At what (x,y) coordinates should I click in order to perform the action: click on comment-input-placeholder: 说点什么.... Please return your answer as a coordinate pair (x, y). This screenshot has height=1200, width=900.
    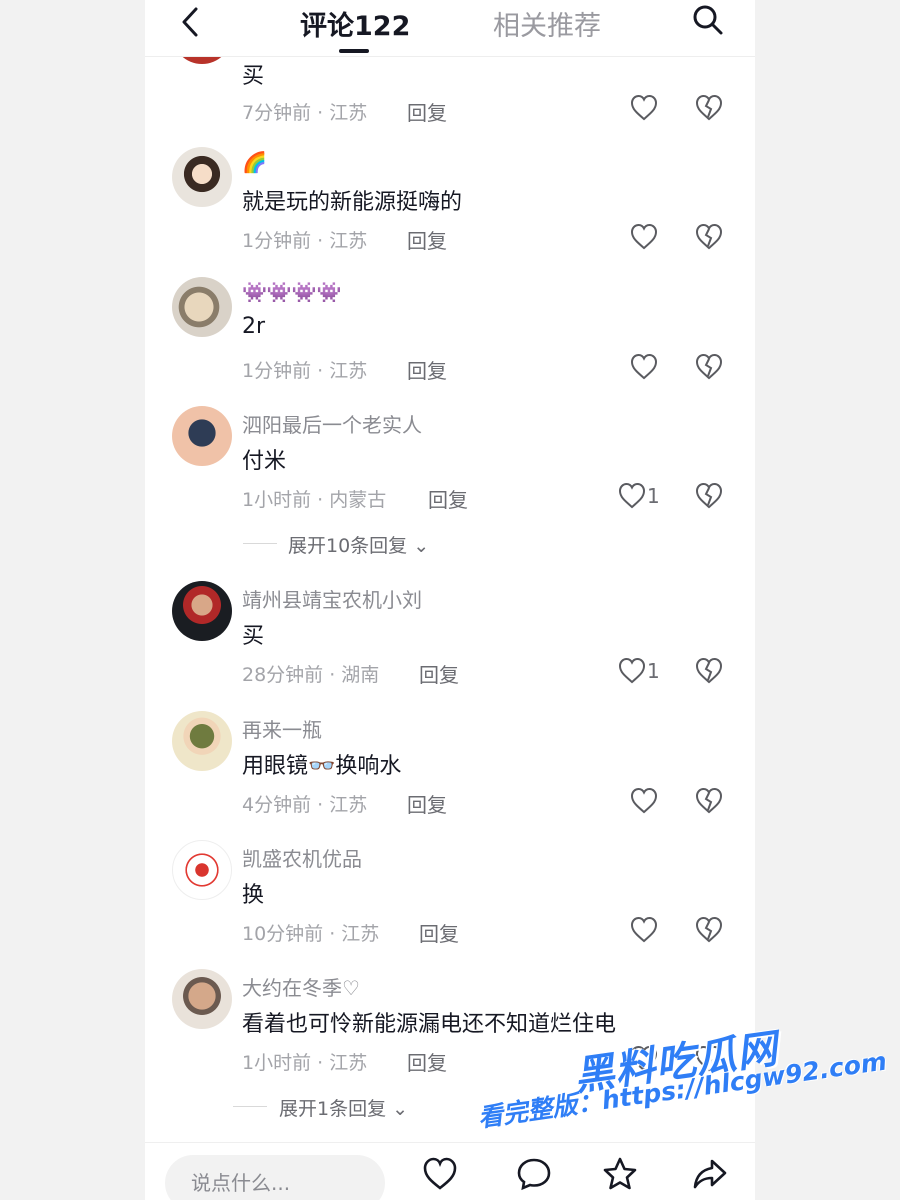
    Looking at the image, I should click on (241, 1183).